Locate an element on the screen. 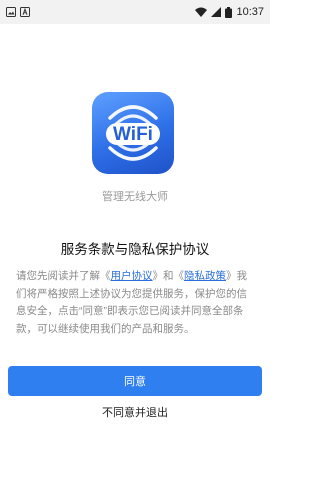 The width and height of the screenshot is (320, 480). body-middle: 》和《 is located at coordinates (168, 276).